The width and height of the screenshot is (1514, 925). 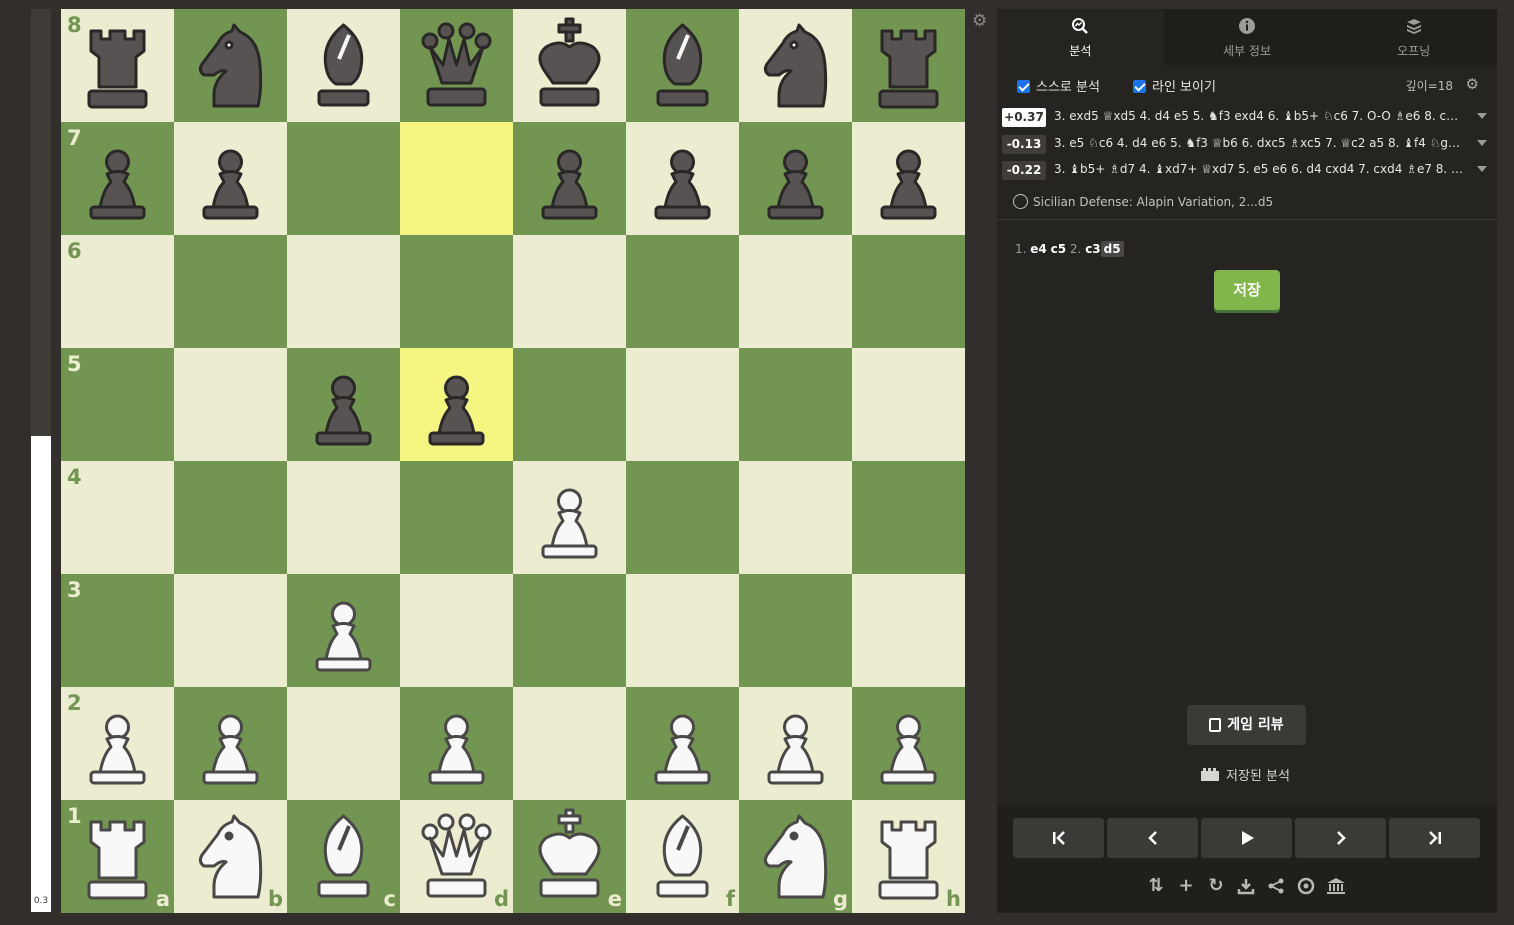 I want to click on square-g1: g, so click(x=795, y=856).